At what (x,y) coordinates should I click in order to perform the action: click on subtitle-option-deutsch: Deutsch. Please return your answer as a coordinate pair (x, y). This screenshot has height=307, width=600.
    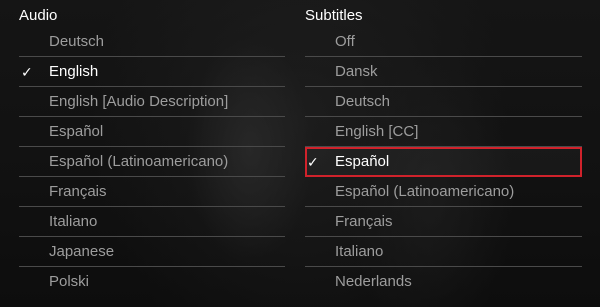
    Looking at the image, I should click on (443, 102).